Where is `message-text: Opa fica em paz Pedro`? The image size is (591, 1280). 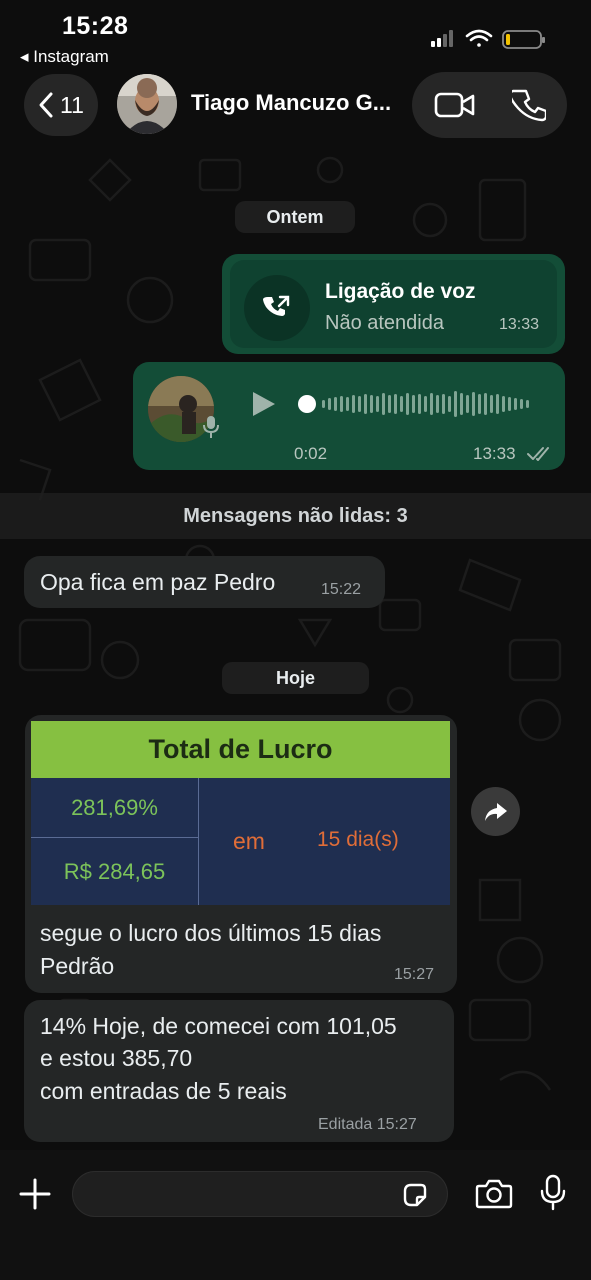 message-text: Opa fica em paz Pedro is located at coordinates (158, 582).